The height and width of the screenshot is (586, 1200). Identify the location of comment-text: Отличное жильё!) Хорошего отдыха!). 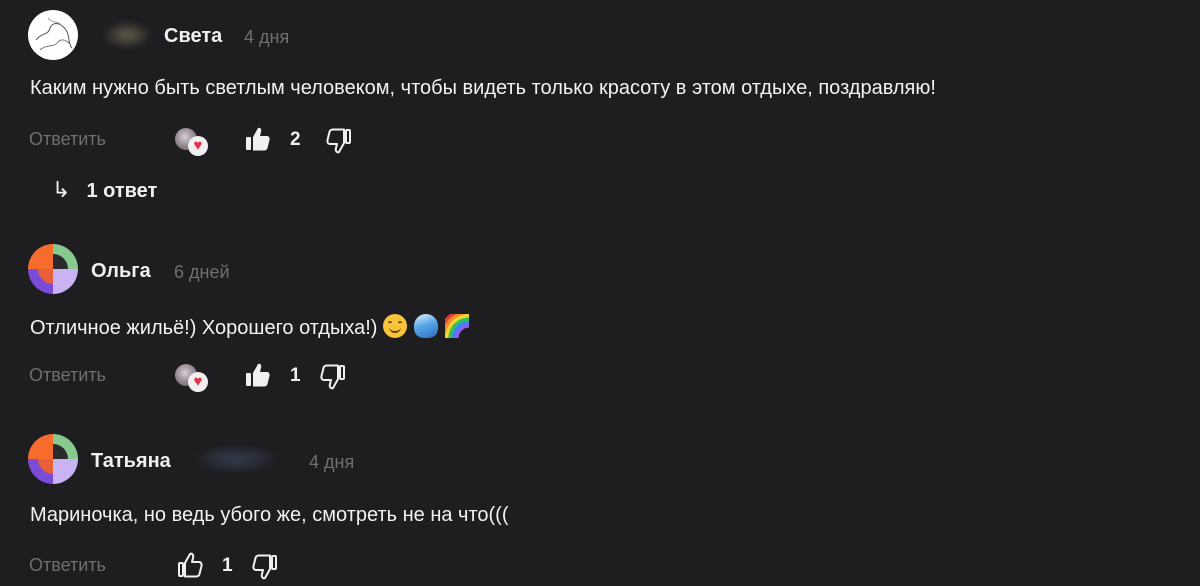
(253, 327).